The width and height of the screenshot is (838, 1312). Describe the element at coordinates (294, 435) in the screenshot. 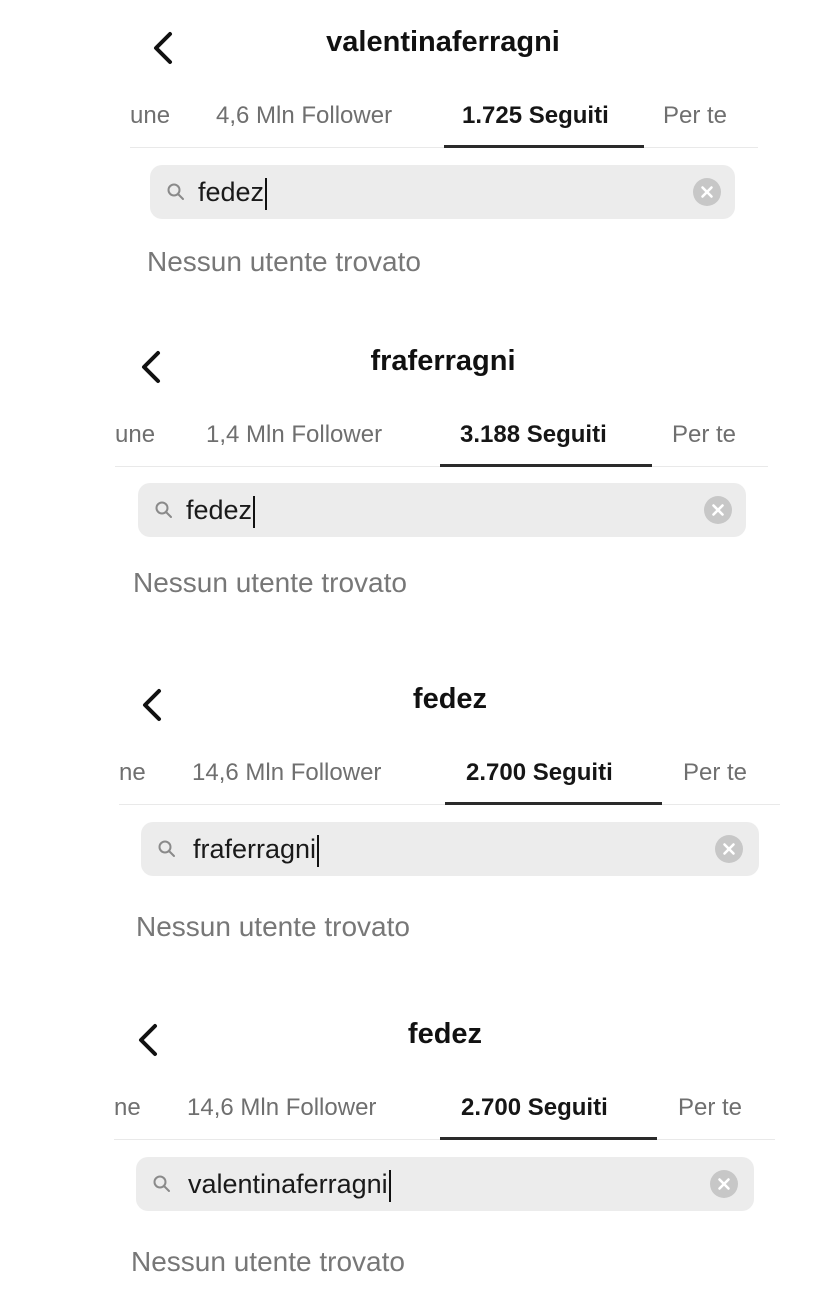

I see `tab-follower: 1,4 Mln Follower` at that location.